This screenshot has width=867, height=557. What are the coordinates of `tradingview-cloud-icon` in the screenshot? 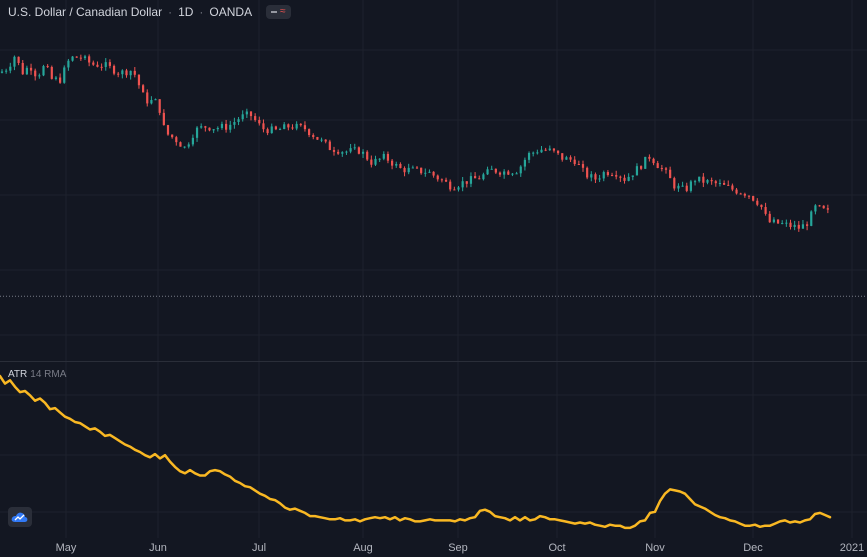 It's located at (20, 517).